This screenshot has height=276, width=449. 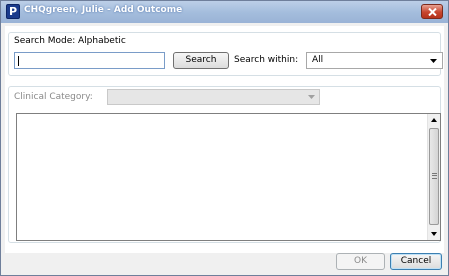 What do you see at coordinates (13, 11) in the screenshot?
I see `app-p-icon: P` at bounding box center [13, 11].